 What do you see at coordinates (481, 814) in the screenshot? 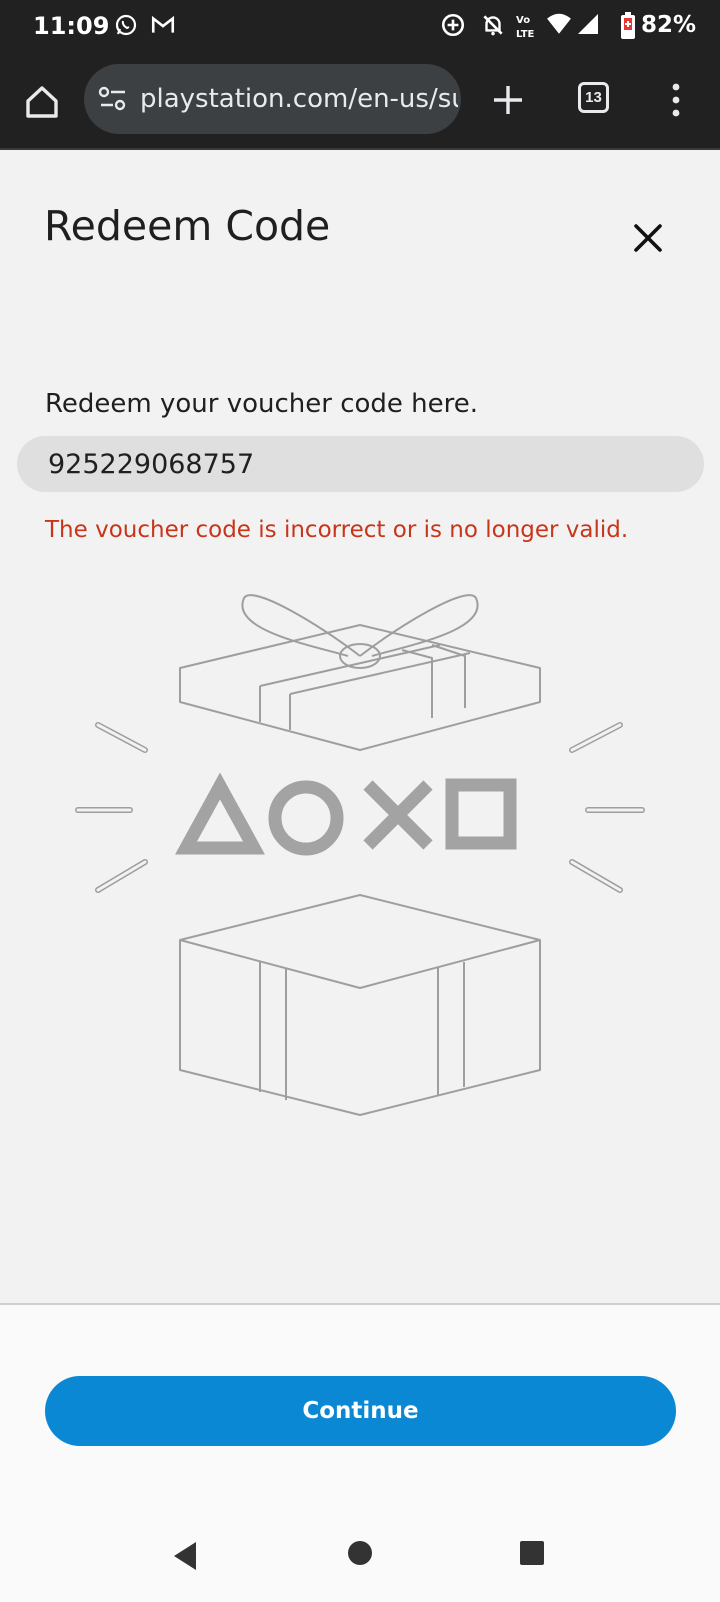
I see `square-symbol` at bounding box center [481, 814].